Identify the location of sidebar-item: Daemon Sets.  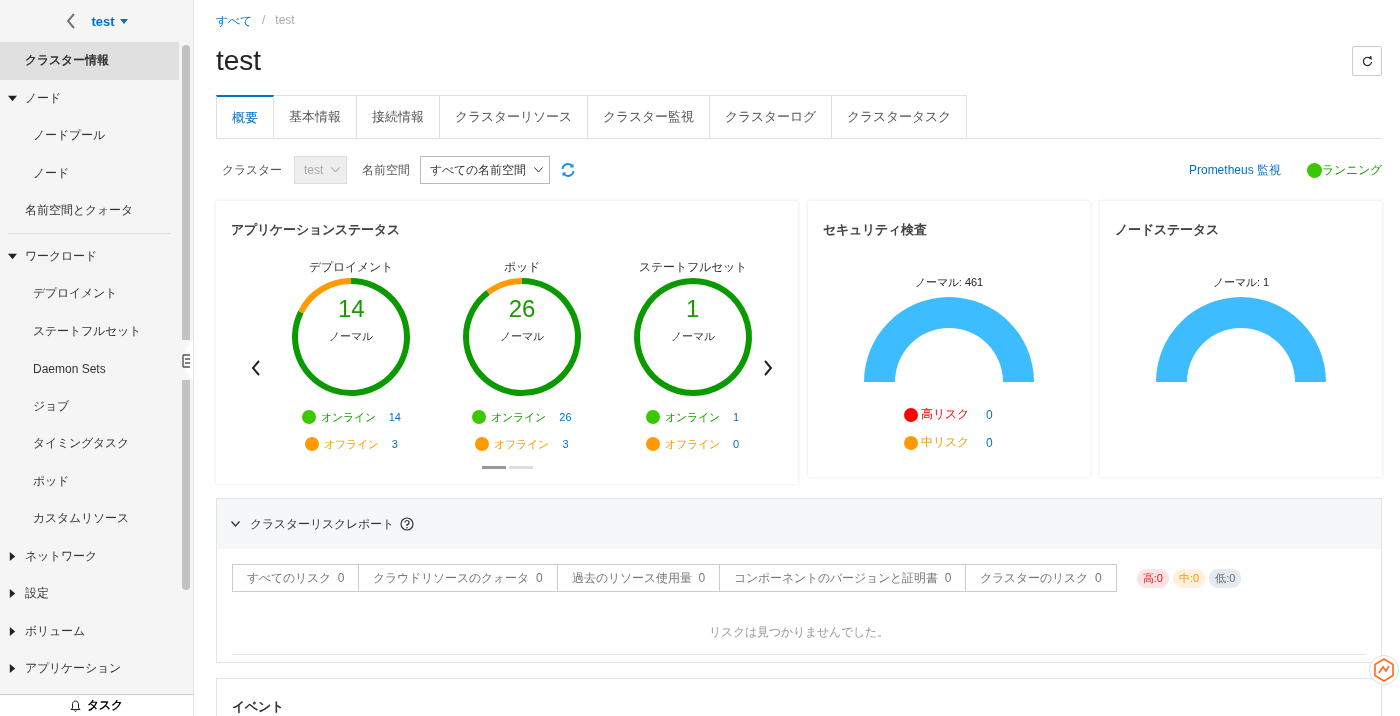
(89, 369).